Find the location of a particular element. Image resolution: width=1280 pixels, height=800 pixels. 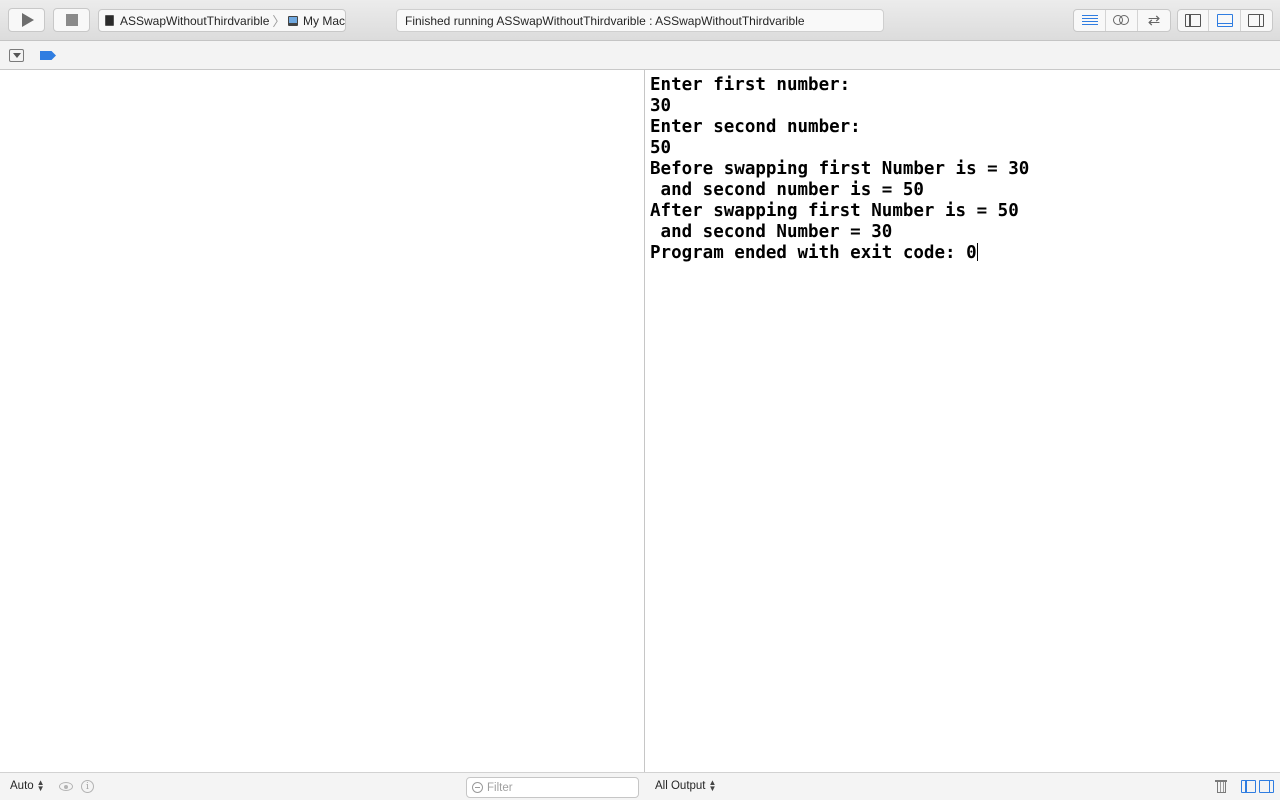

utilities-toggle-button is located at coordinates (1256, 20).